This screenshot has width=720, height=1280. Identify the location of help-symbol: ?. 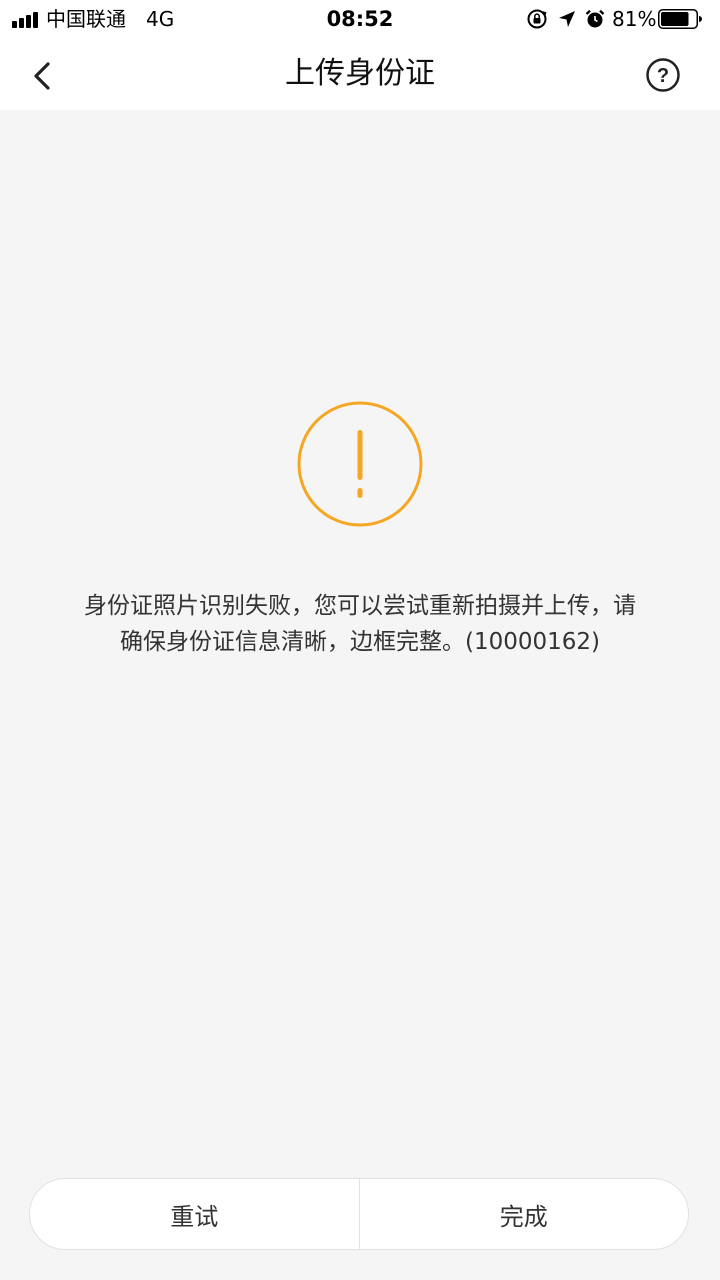
(663, 76).